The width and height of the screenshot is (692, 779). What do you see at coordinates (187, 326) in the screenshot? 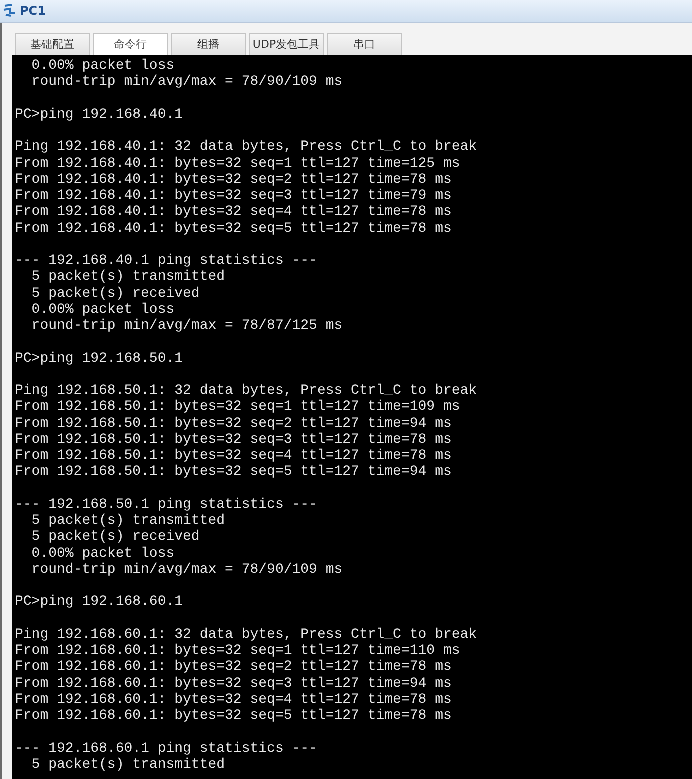
I see `terminal-line: round-trip min/avg/max = 78/87/125 ms` at bounding box center [187, 326].